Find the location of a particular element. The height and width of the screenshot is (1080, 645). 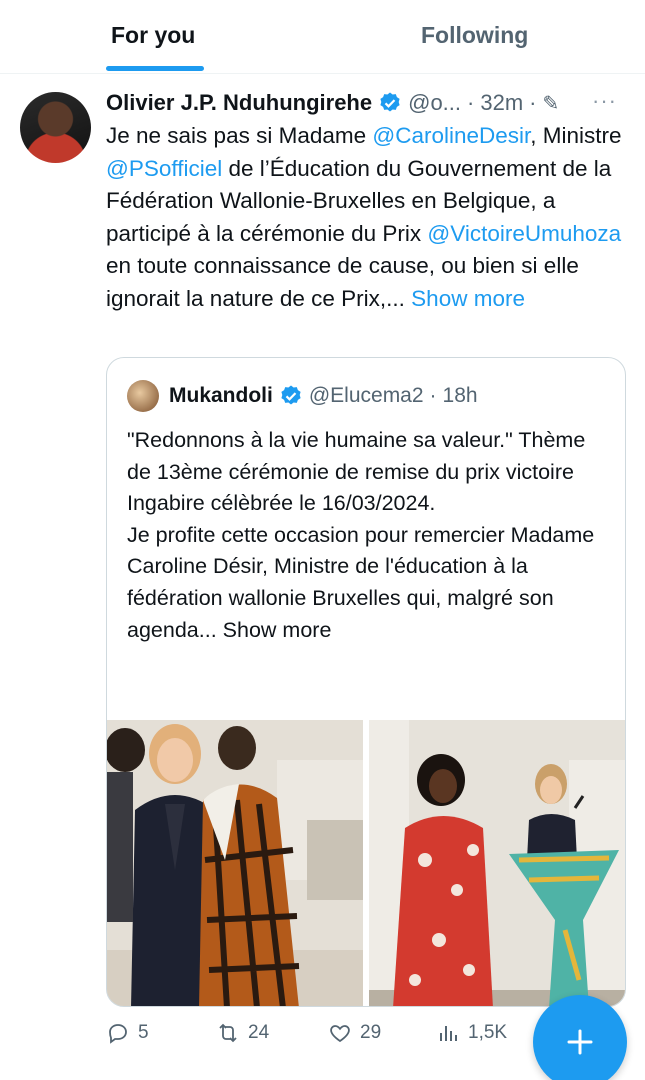

views-button: 1,5K is located at coordinates (471, 1033).